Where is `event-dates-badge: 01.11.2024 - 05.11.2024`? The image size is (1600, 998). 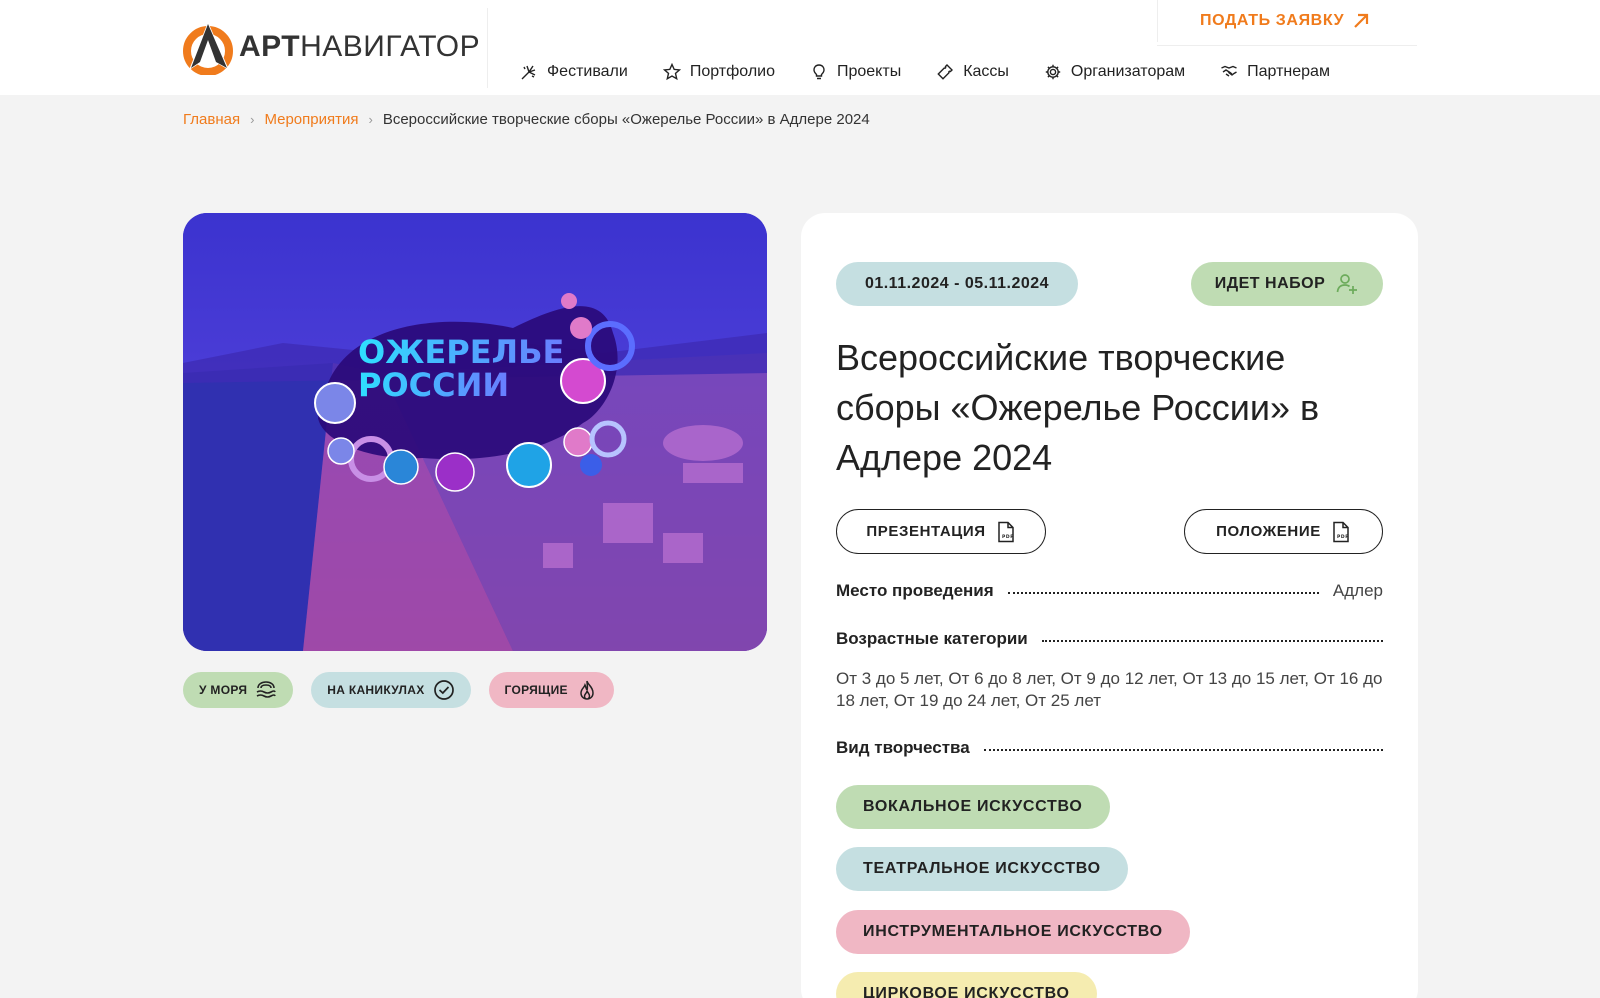
event-dates-badge: 01.11.2024 - 05.11.2024 is located at coordinates (957, 284).